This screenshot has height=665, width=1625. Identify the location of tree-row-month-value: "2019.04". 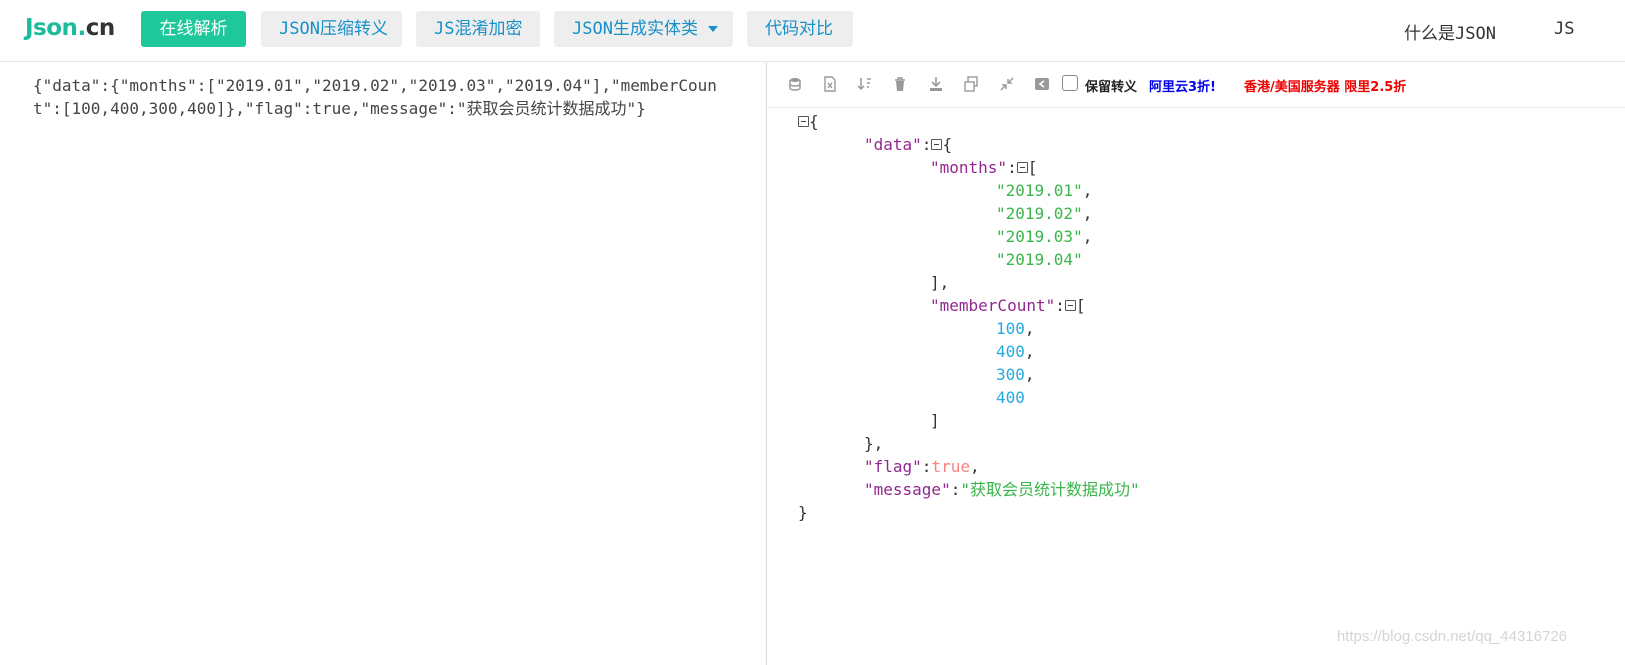
(1039, 259).